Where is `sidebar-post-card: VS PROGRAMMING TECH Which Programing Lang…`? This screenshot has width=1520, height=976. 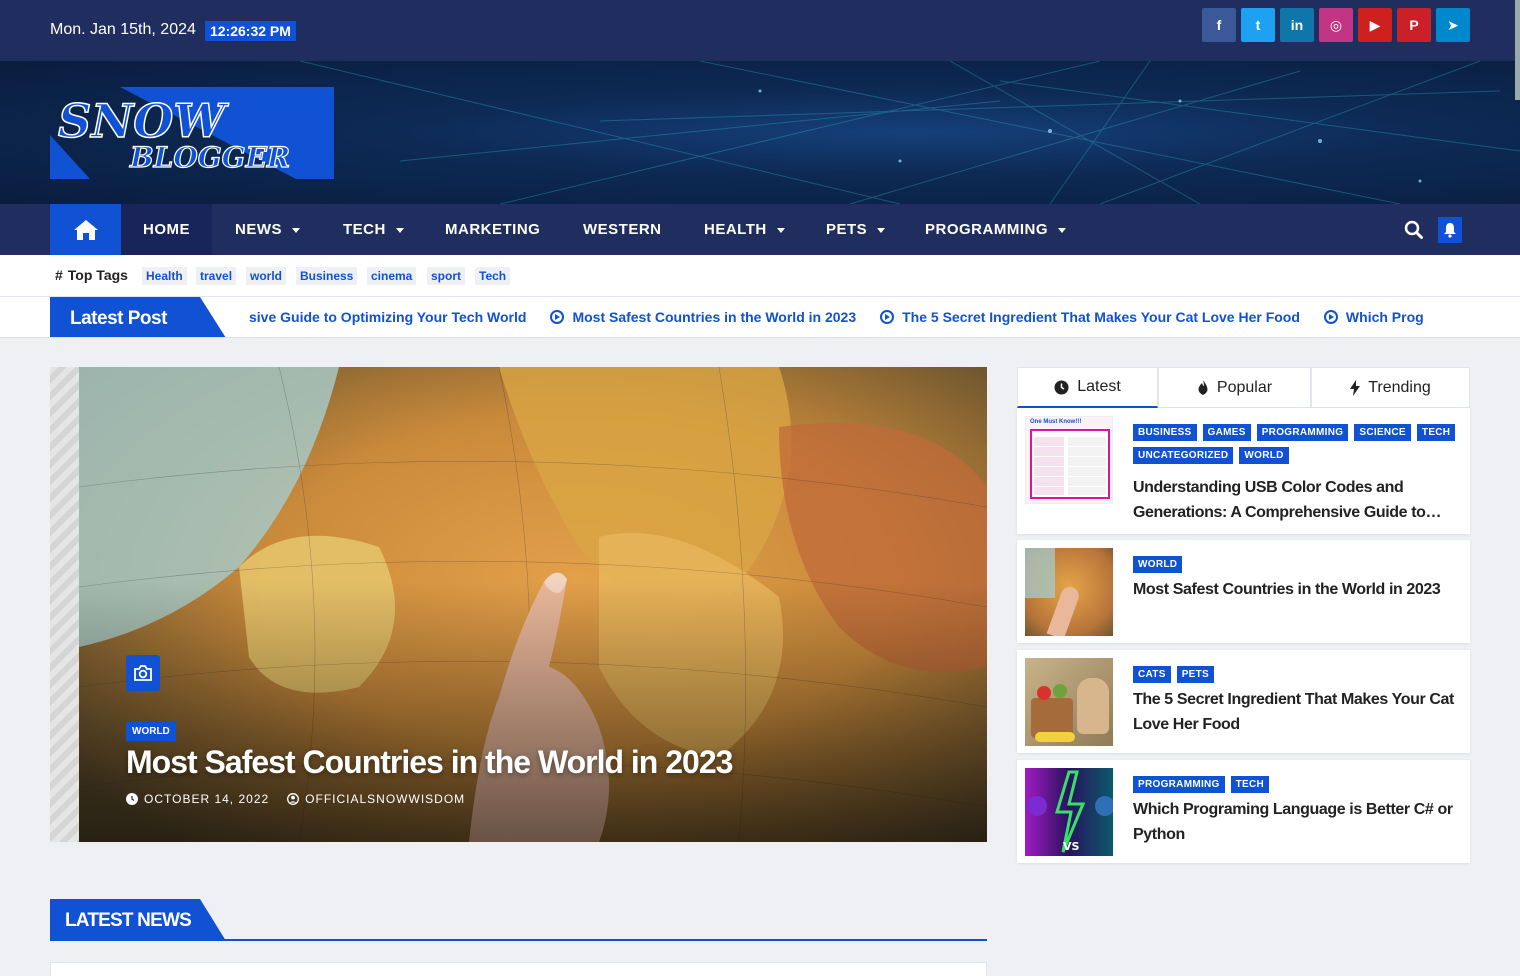 sidebar-post-card: VS PROGRAMMING TECH Which Programing Lang… is located at coordinates (1243, 811).